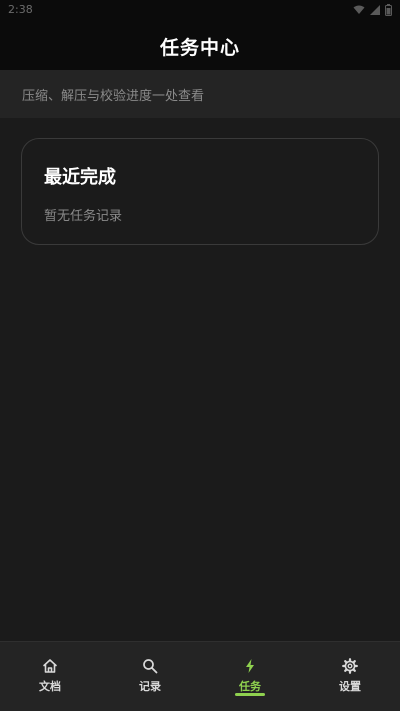  What do you see at coordinates (200, 191) in the screenshot?
I see `recent-tasks-card: 最近完成 暂无任务记录` at bounding box center [200, 191].